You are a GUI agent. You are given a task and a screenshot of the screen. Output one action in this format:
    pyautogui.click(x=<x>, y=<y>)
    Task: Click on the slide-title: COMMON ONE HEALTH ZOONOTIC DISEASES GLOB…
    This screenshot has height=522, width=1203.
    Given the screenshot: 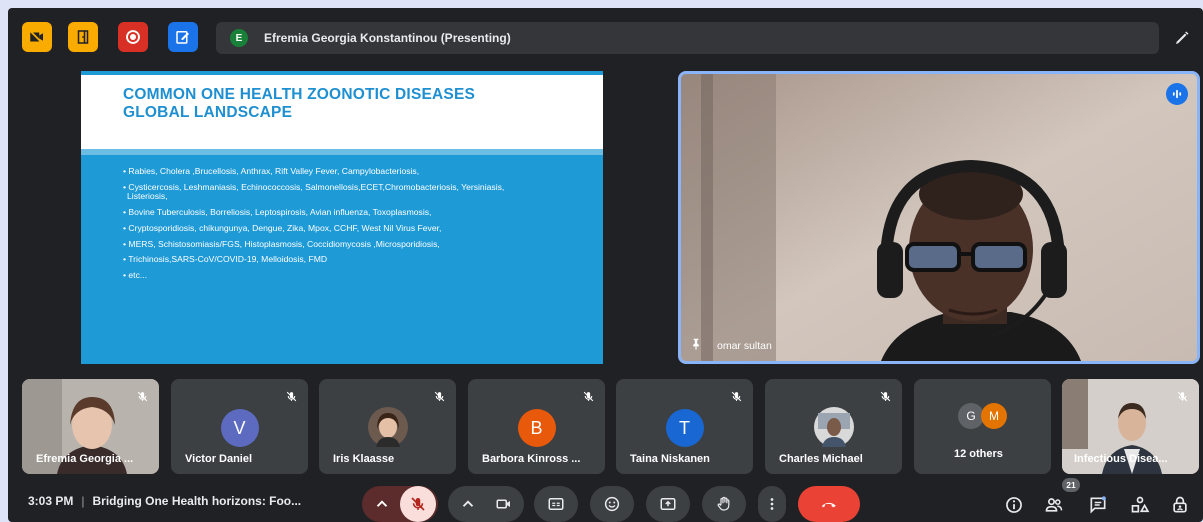 What is the action you would take?
    pyautogui.click(x=299, y=103)
    